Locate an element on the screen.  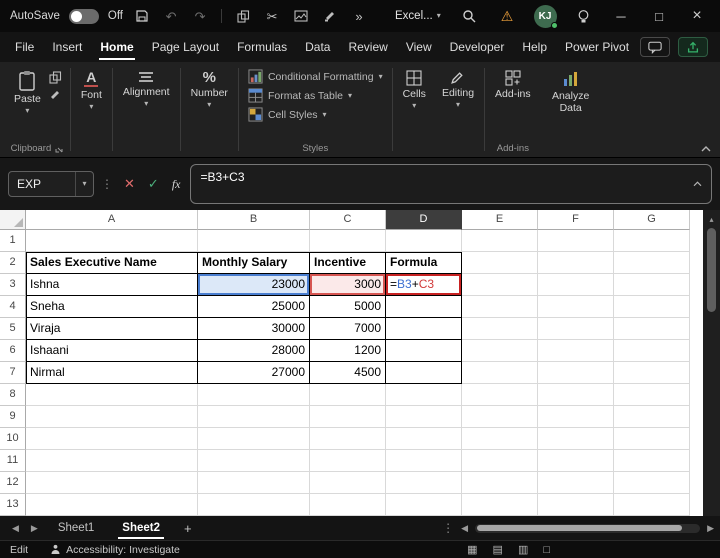
cell-B4: 25000 is located at coordinates (254, 307).